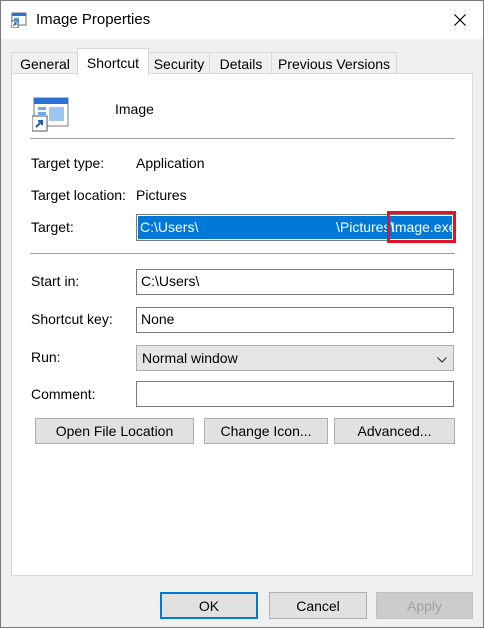 This screenshot has width=484, height=628. Describe the element at coordinates (169, 227) in the screenshot. I see `target-path-part: C:\Users\` at that location.